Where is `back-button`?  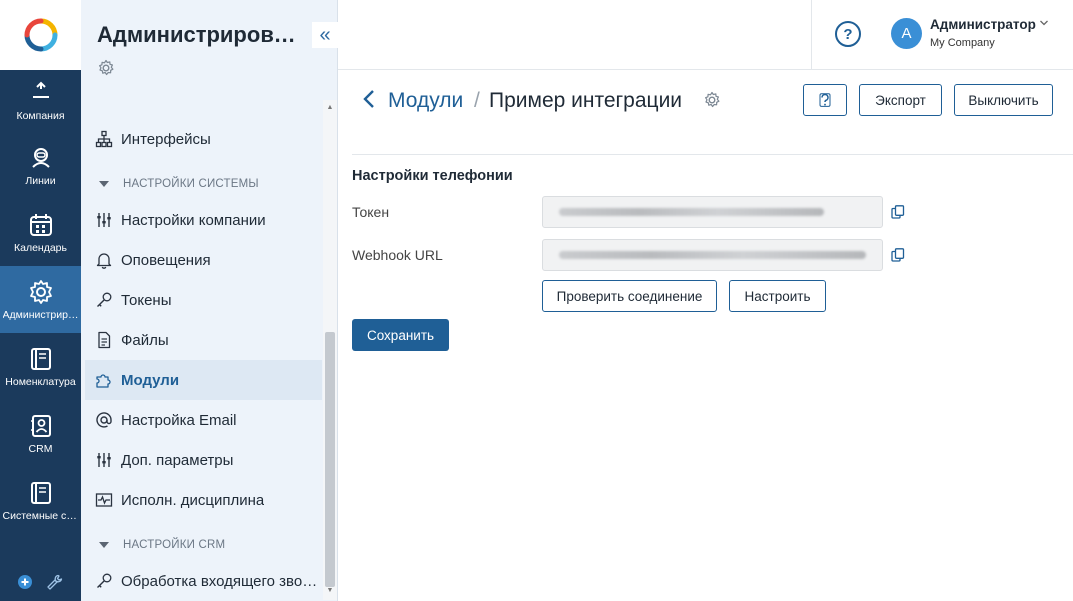 back-button is located at coordinates (369, 102).